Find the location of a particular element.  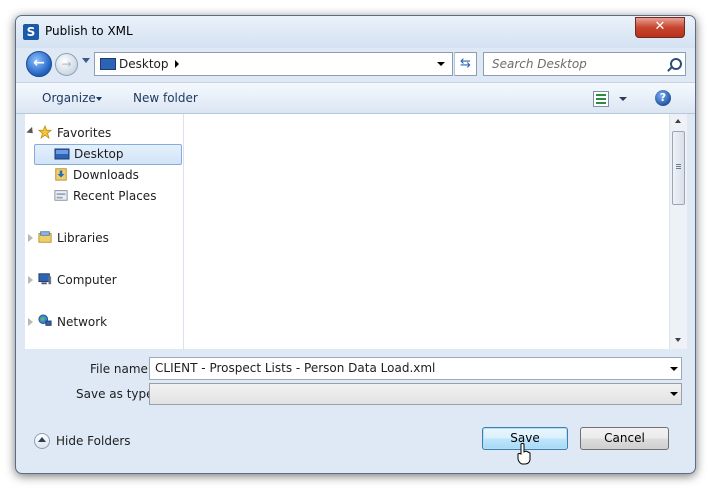

collapse-arrow-icon is located at coordinates (31, 131).